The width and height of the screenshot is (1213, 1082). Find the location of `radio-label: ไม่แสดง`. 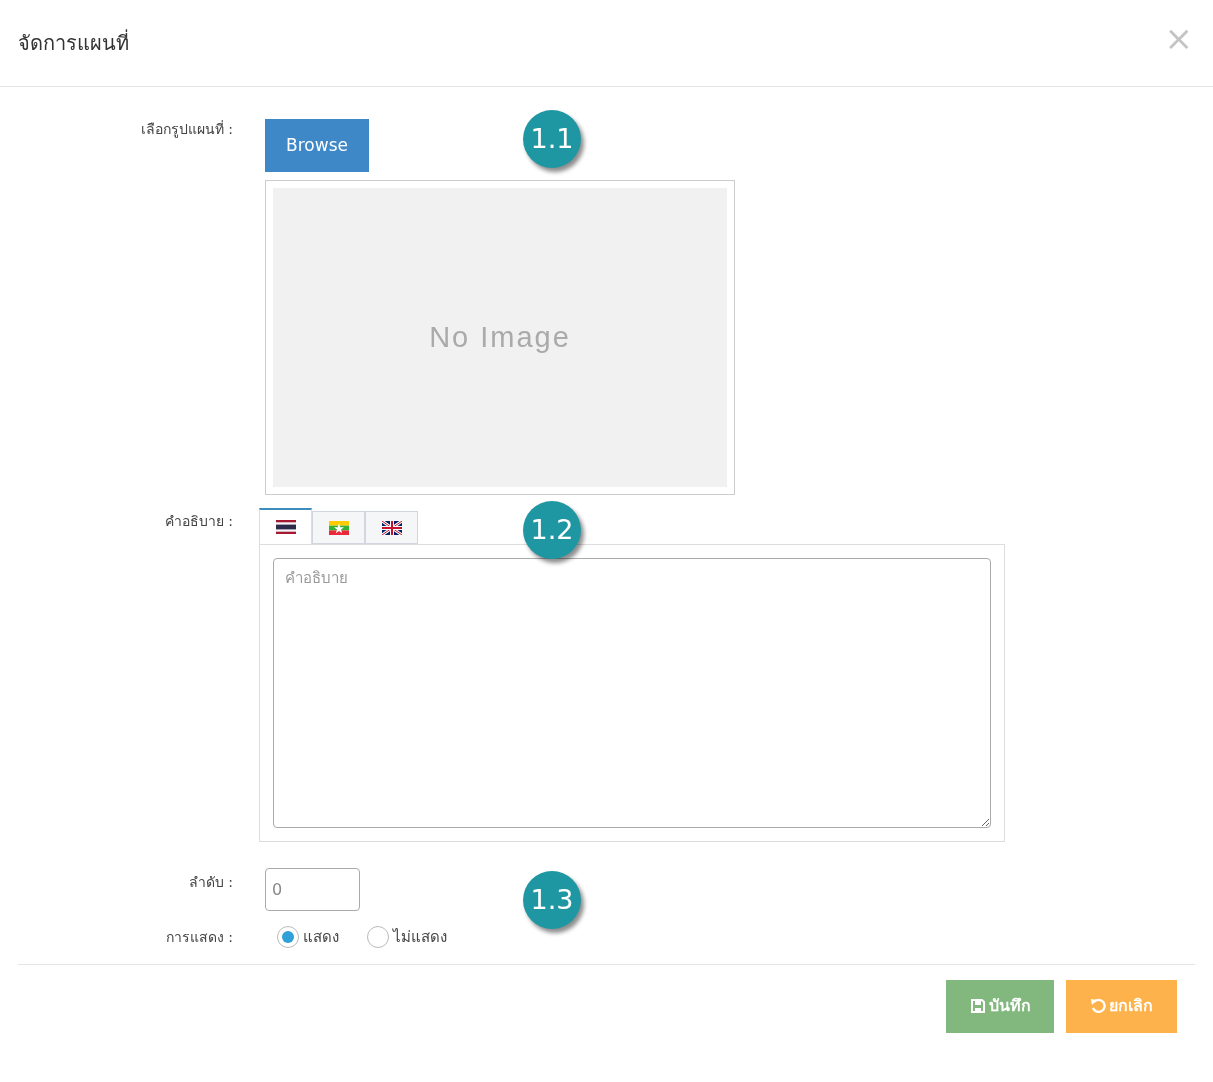

radio-label: ไม่แสดง is located at coordinates (420, 937).